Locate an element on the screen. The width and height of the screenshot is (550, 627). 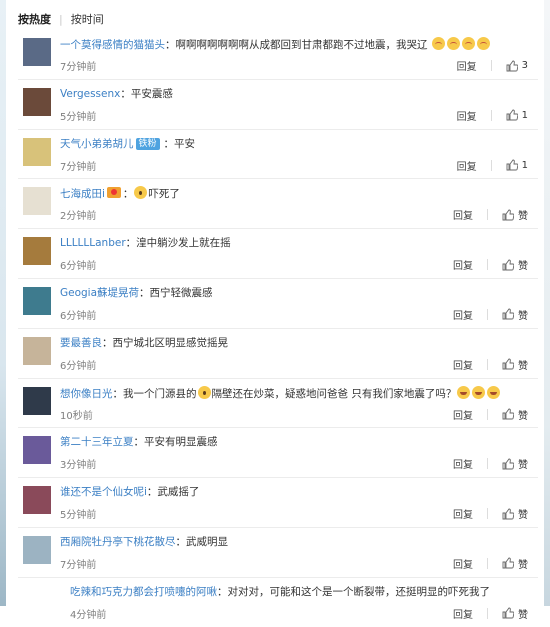
comment-username: 谁还不是个仙女呢i is located at coordinates (103, 492).